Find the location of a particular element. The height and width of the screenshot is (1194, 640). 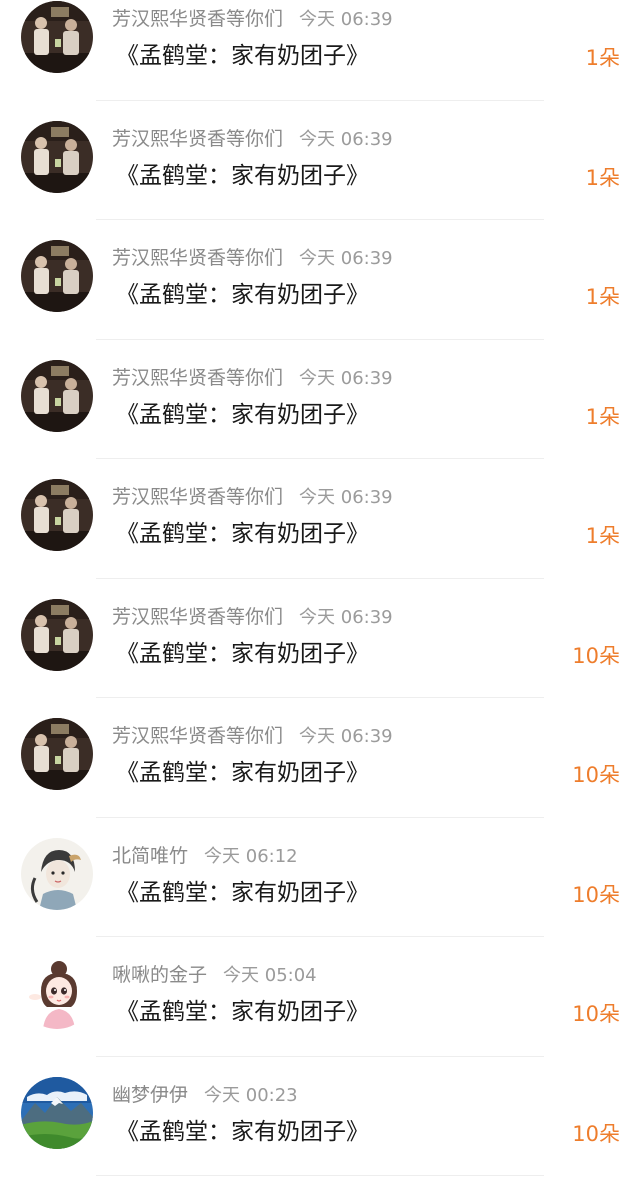

list-item: 幽梦伊伊今天 00:23 《孟鹤堂：家有奶团子》 10朵 is located at coordinates (320, 1134).